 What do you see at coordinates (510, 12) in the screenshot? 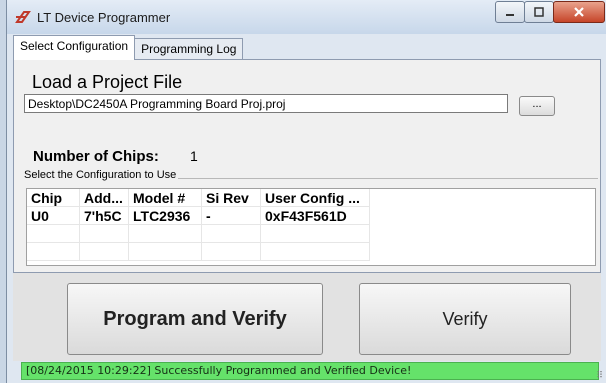
I see `minimize-button` at bounding box center [510, 12].